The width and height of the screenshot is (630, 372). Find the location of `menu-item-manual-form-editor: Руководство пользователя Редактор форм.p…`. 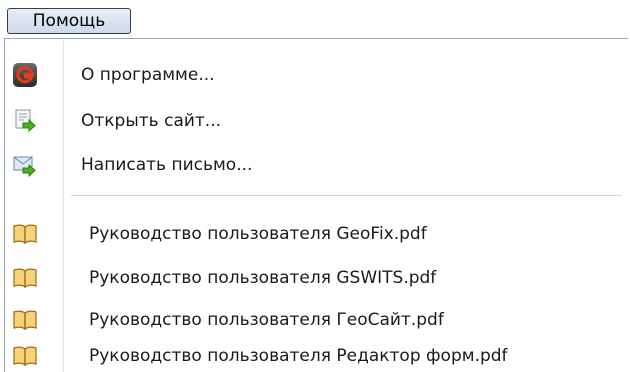

menu-item-manual-form-editor: Руководство пользователя Редактор форм.p… is located at coordinates (316, 356).